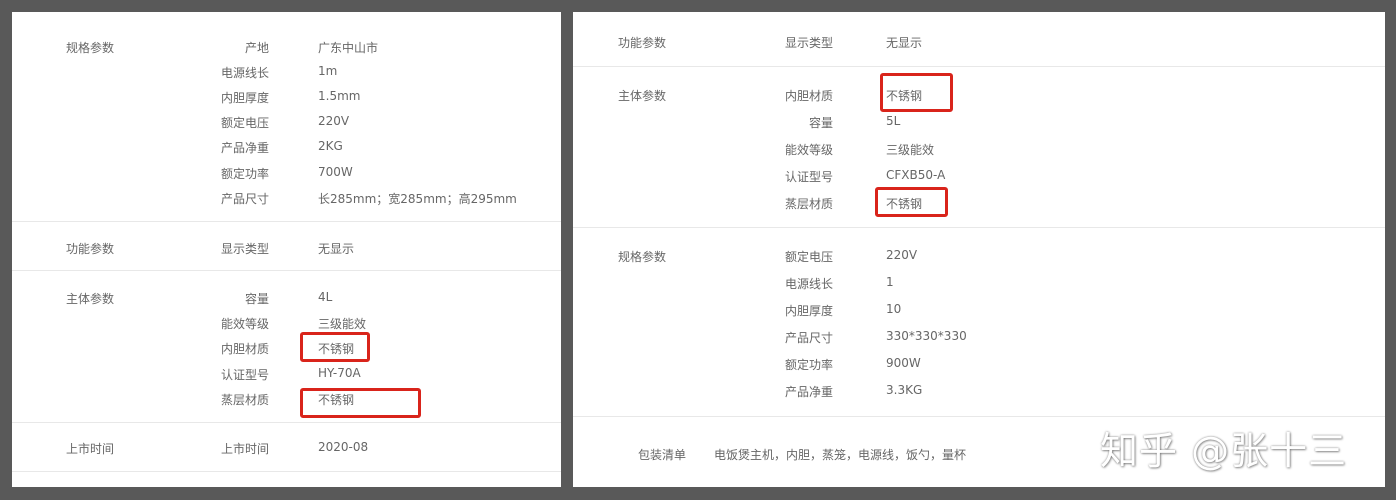 The height and width of the screenshot is (500, 1396). Describe the element at coordinates (348, 48) in the screenshot. I see `param-value: 广东中山市` at that location.